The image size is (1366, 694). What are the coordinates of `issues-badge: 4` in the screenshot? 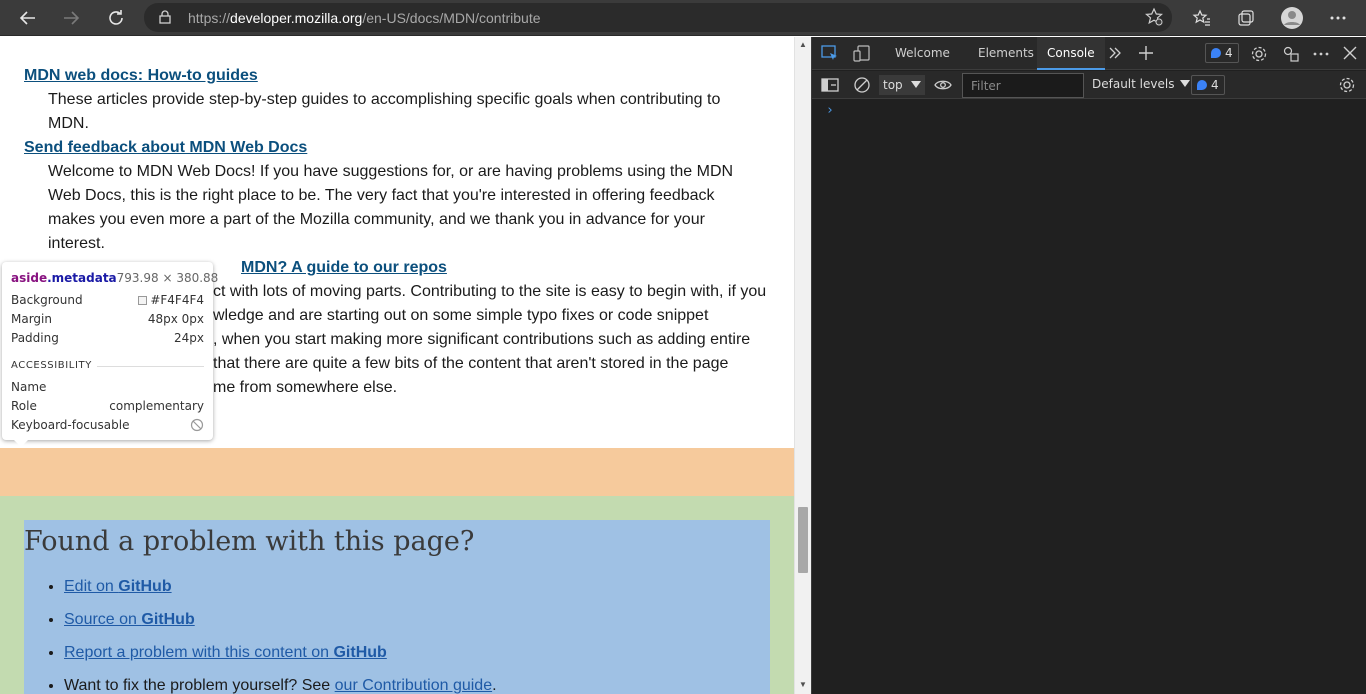 It's located at (1222, 53).